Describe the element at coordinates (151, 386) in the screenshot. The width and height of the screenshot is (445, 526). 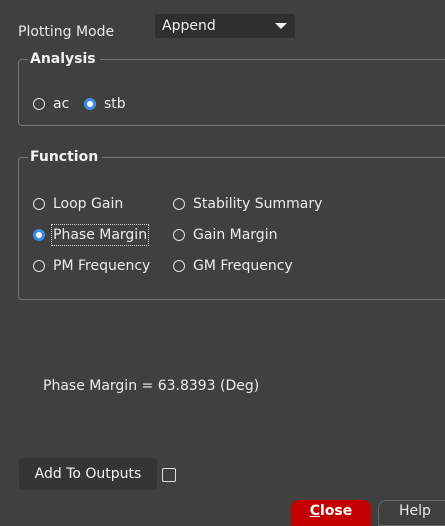
I see `phase-margin-result: Phase Margin = 63.8393 (Deg)` at that location.